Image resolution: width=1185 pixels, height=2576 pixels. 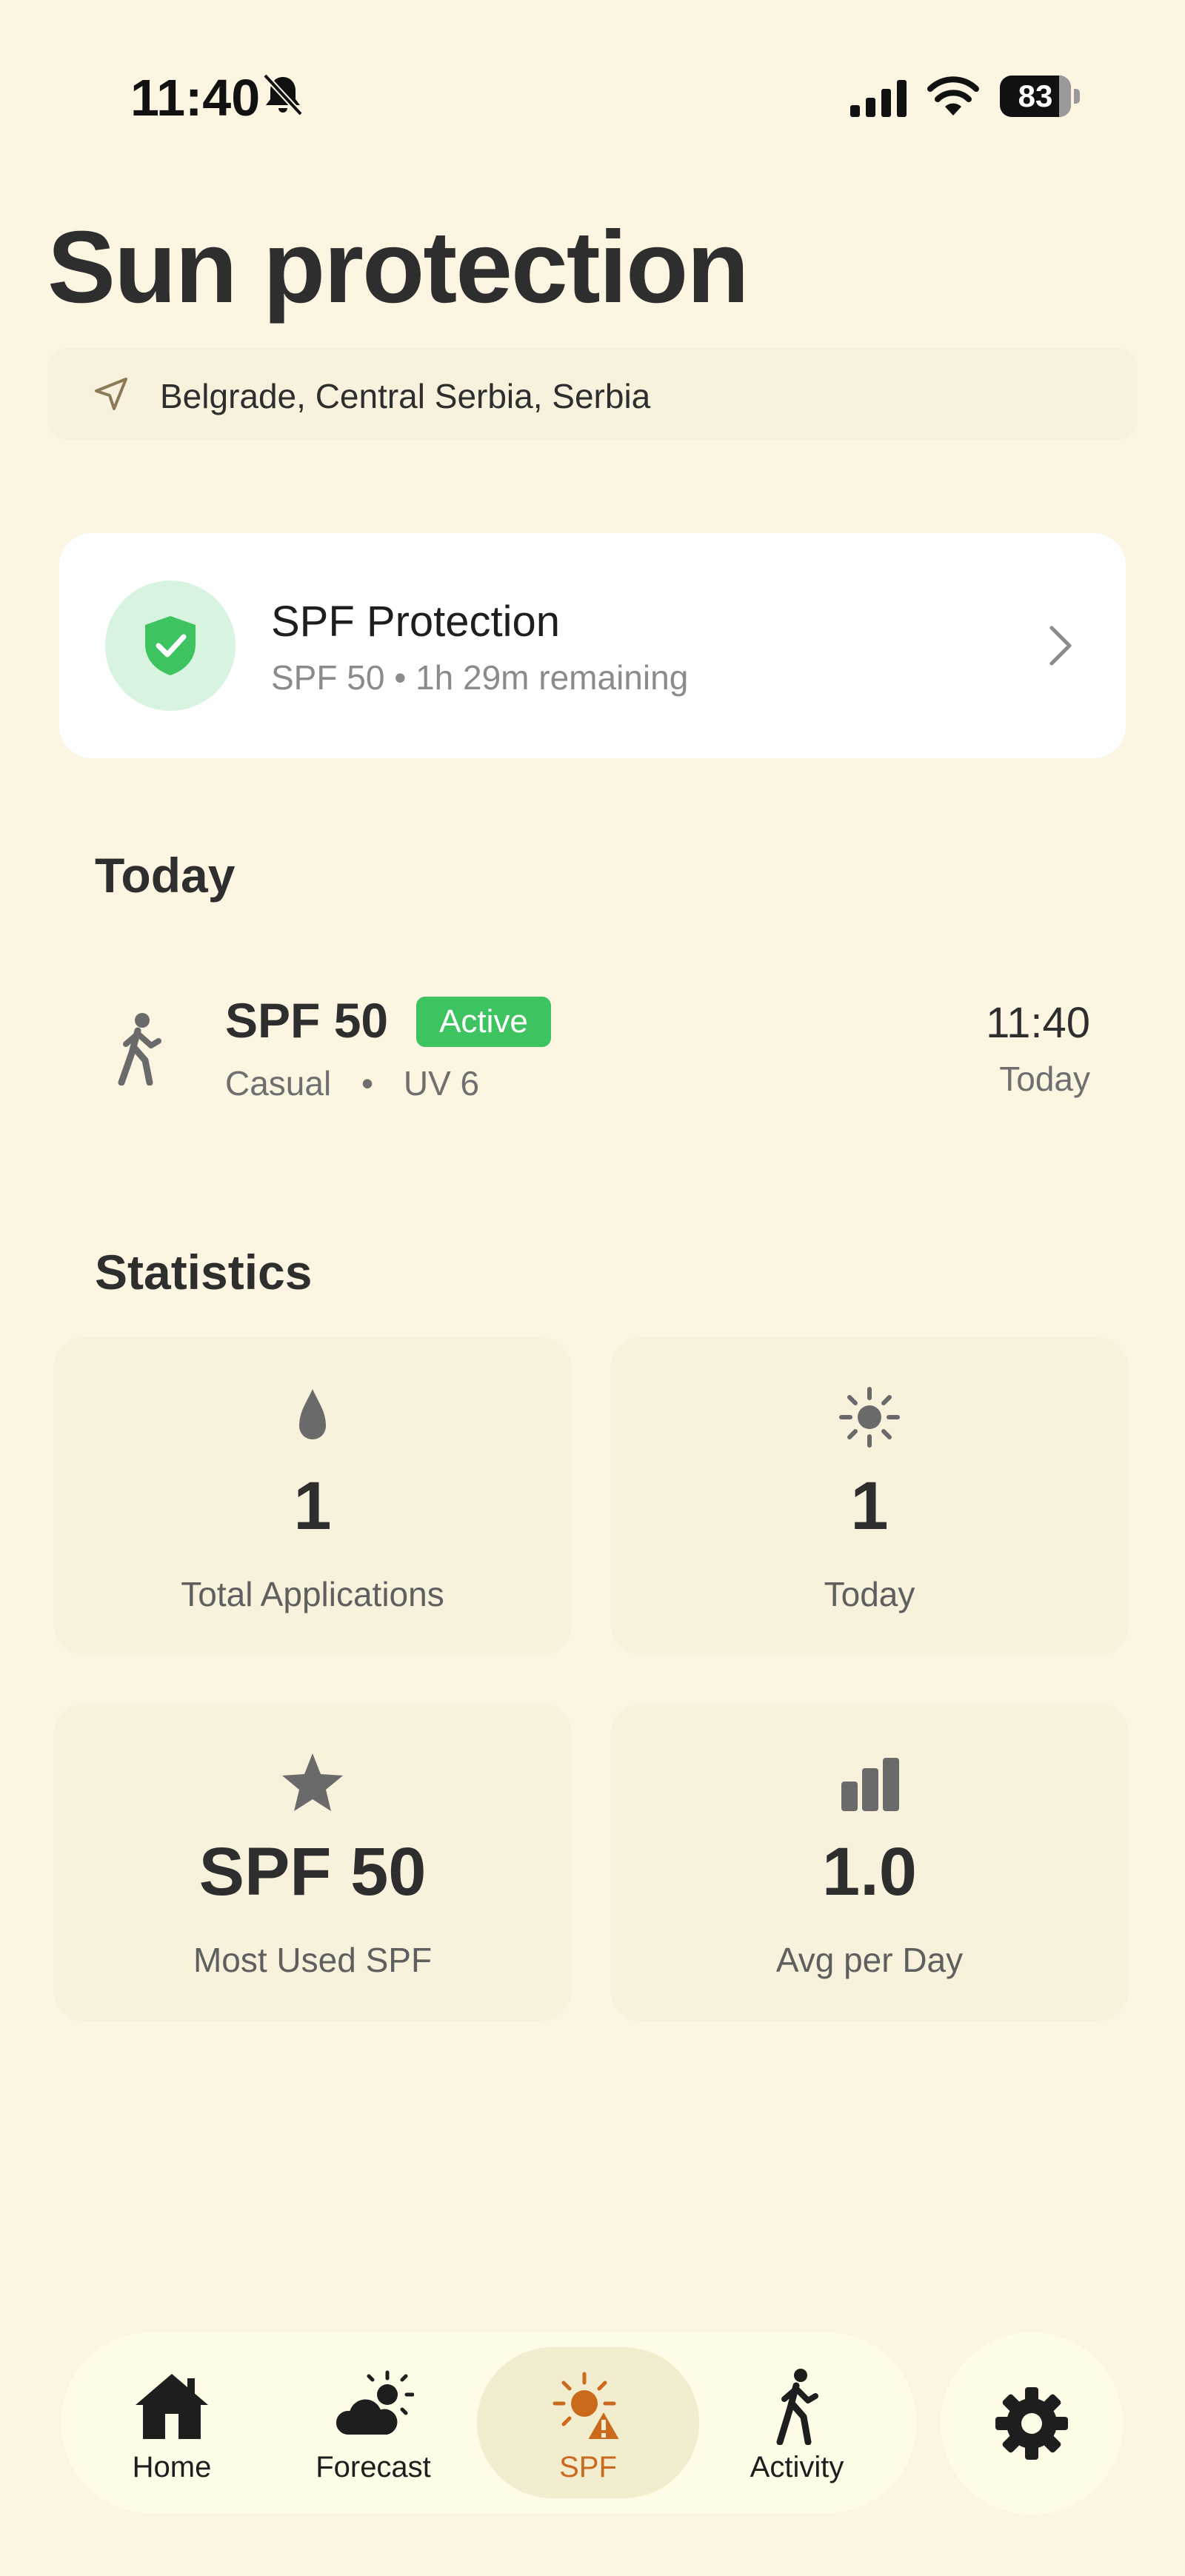 I want to click on stat-label: Avg per Day, so click(x=869, y=1960).